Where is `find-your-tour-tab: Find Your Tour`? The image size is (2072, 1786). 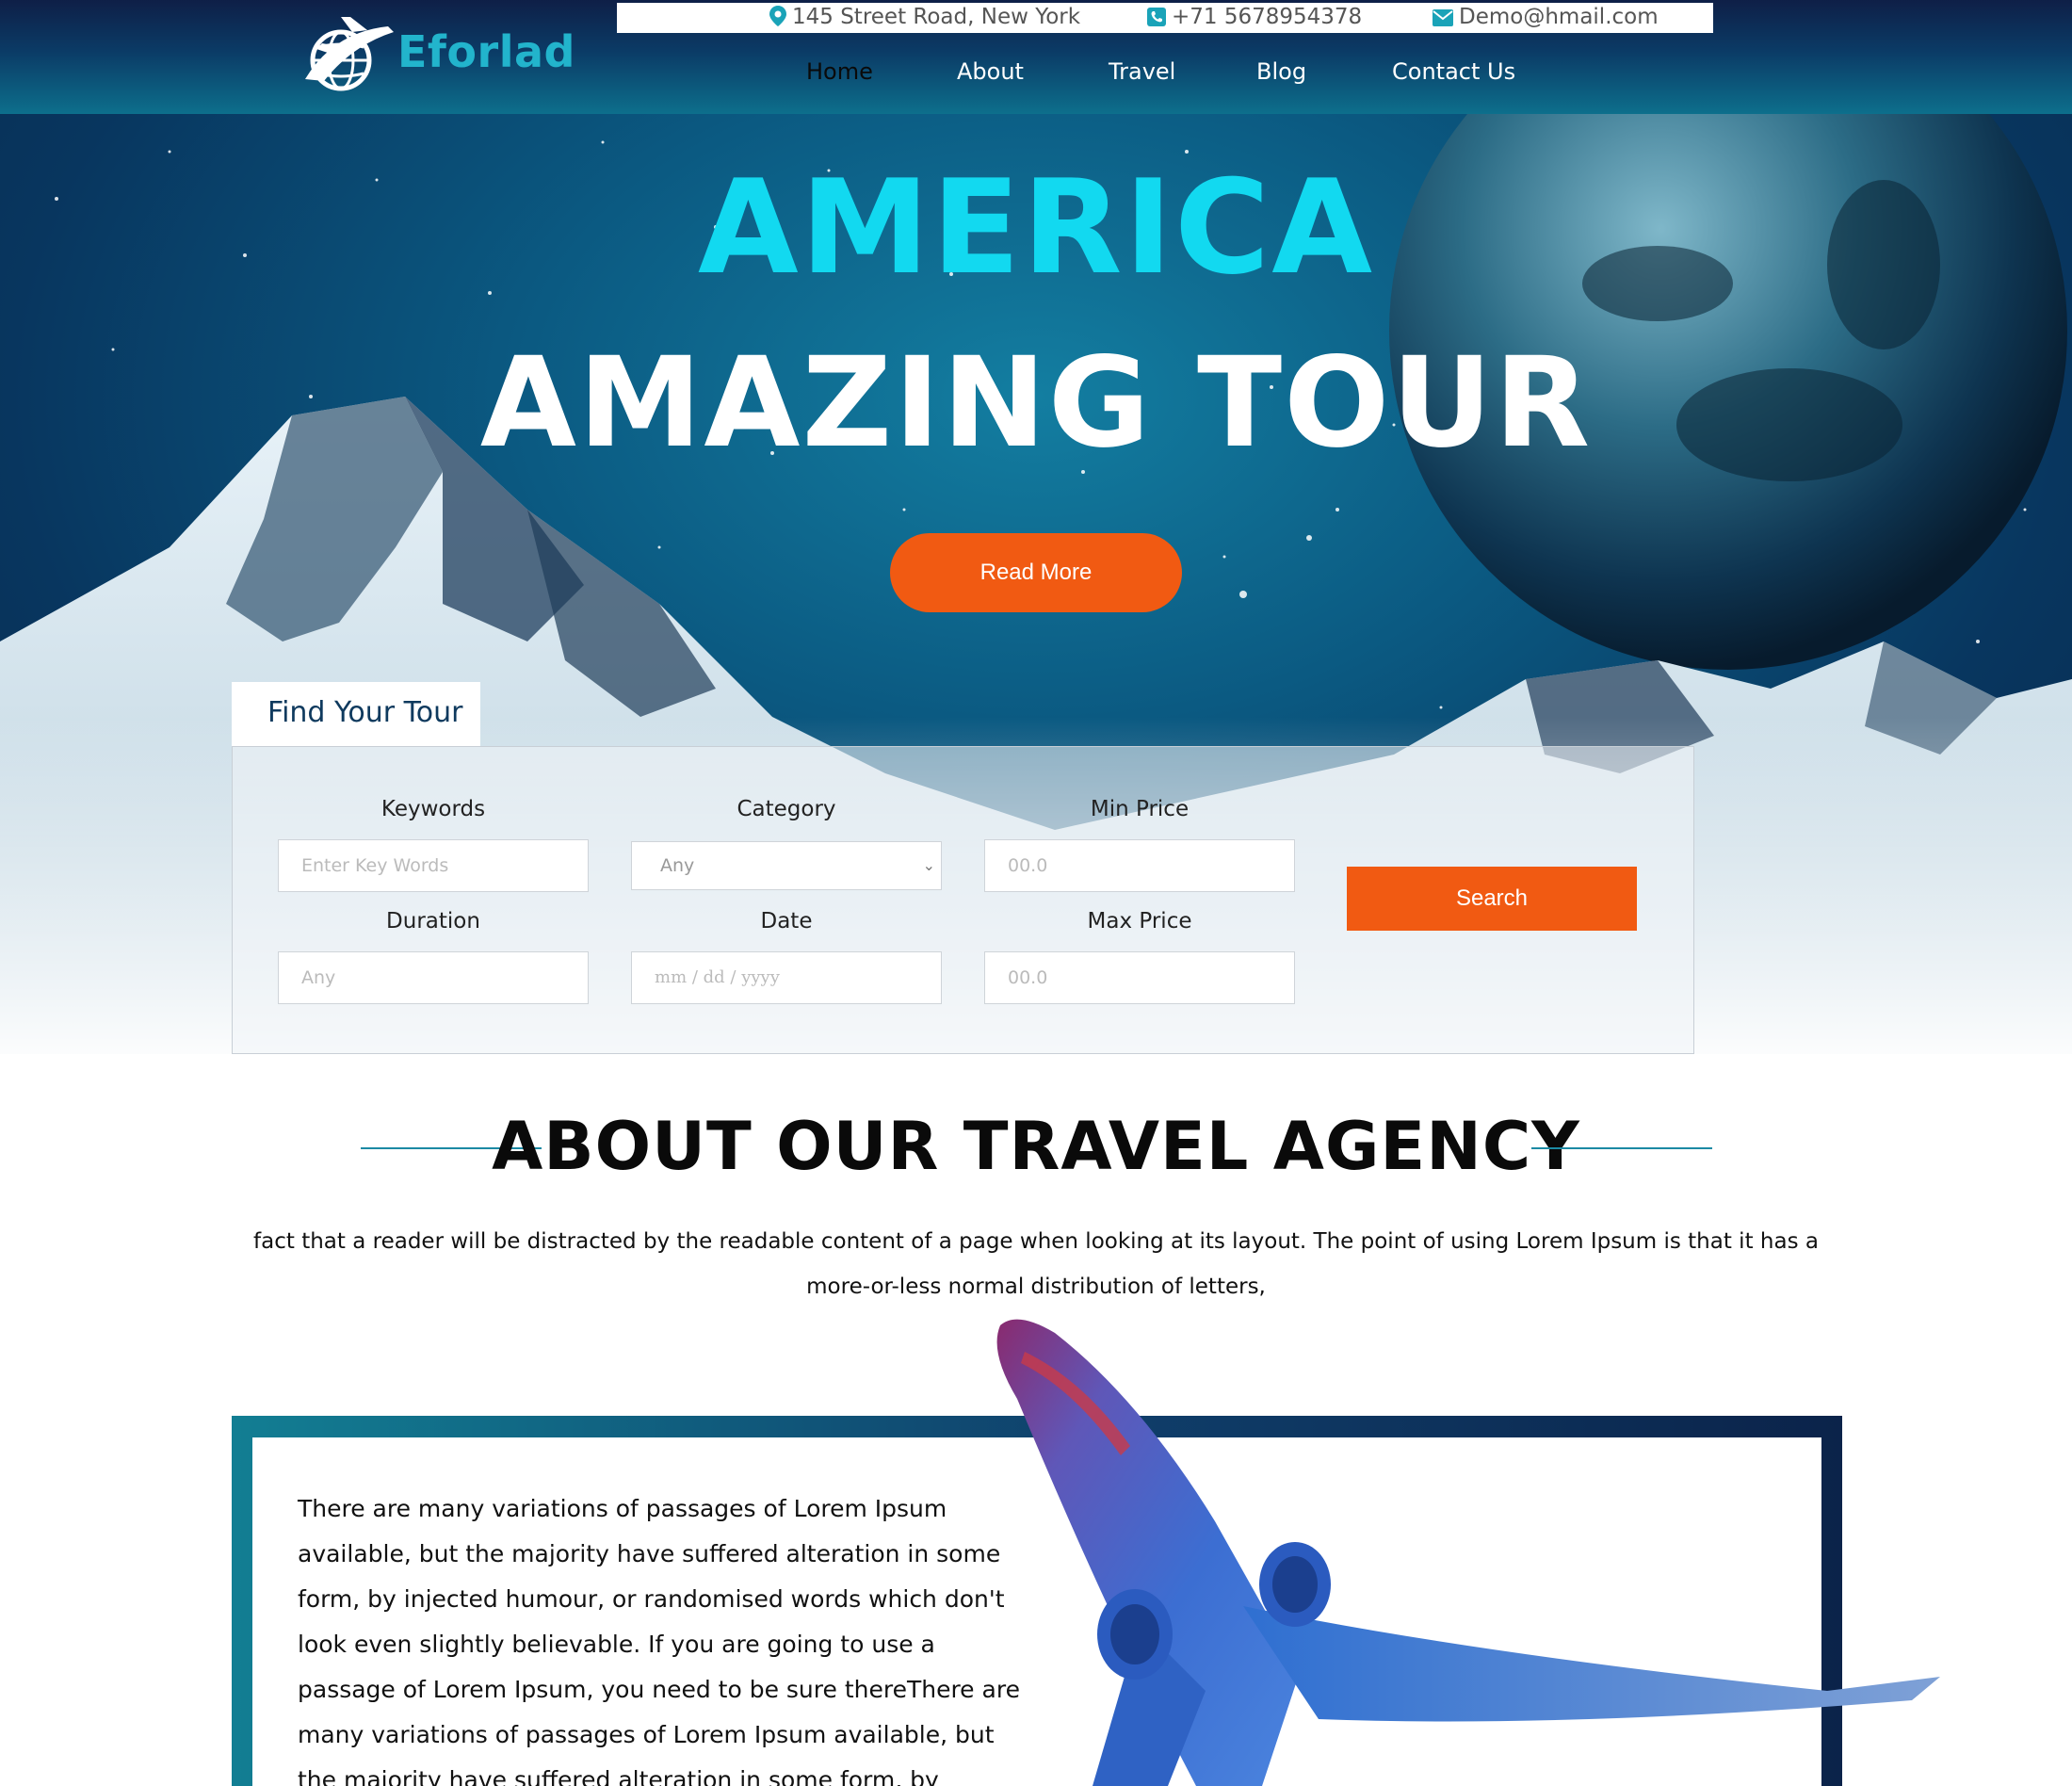
find-your-tour-tab: Find Your Tour is located at coordinates (356, 714).